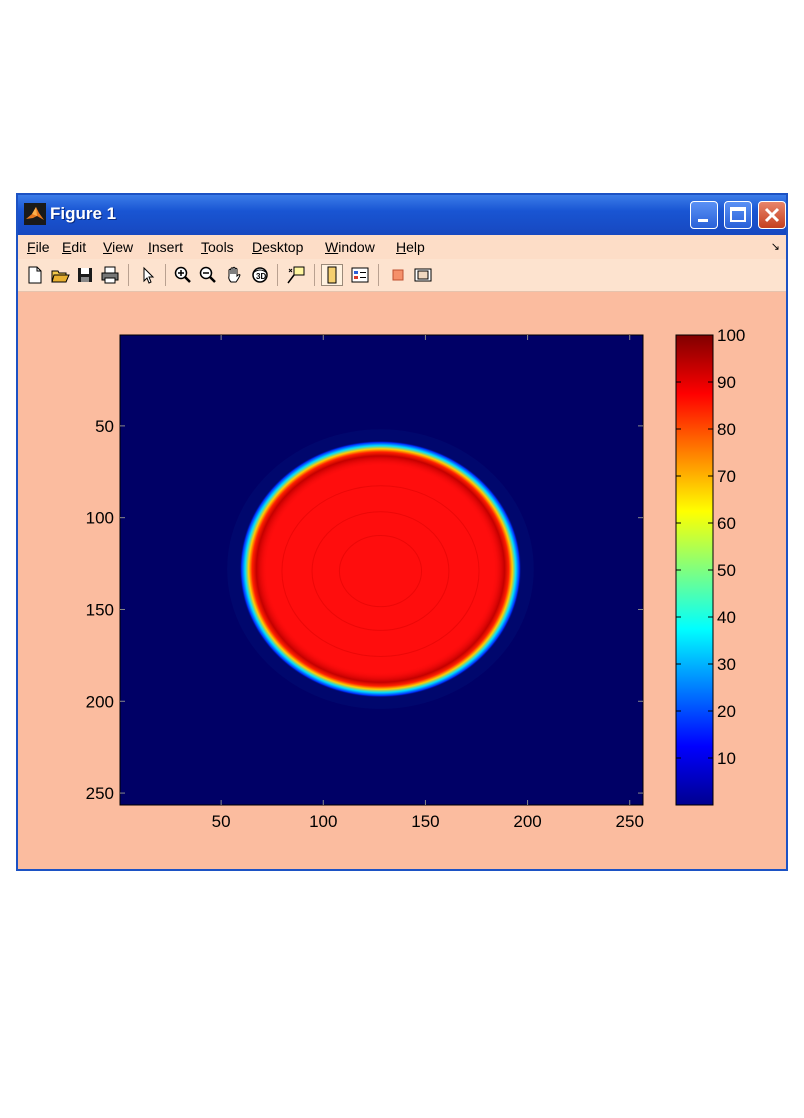 The height and width of the screenshot is (1118, 804). Describe the element at coordinates (726, 758) in the screenshot. I see `colorbar-tick-label: 10` at that location.